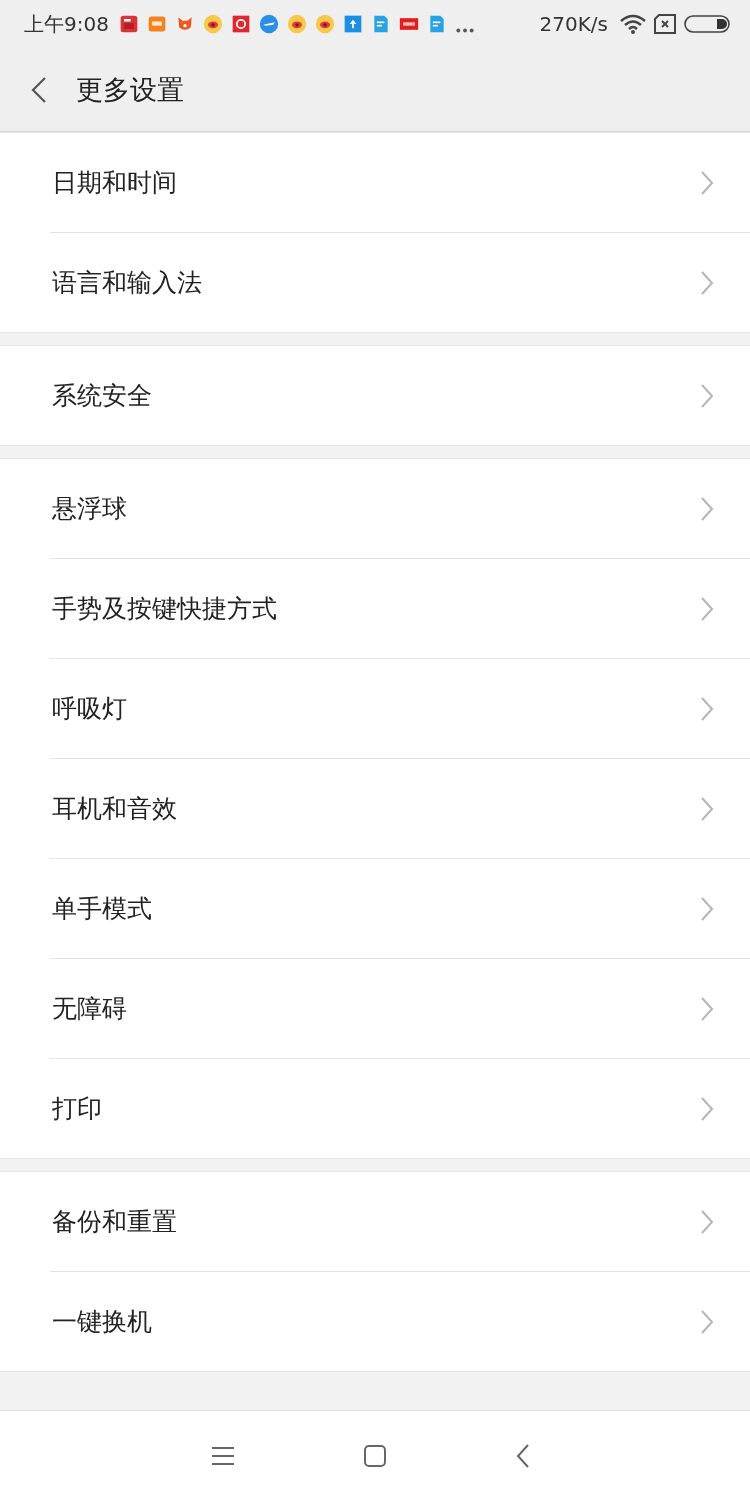  I want to click on settings-item: 单手模式, so click(400, 909).